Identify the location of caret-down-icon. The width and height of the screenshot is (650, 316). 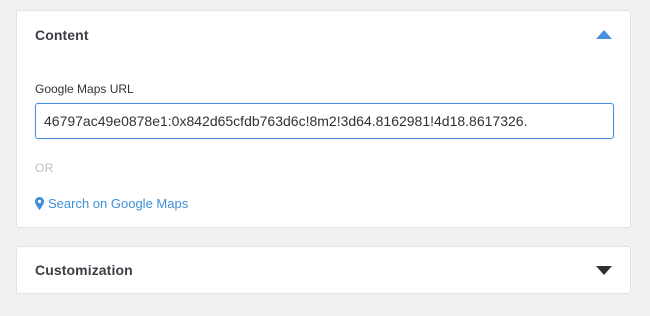
(604, 270).